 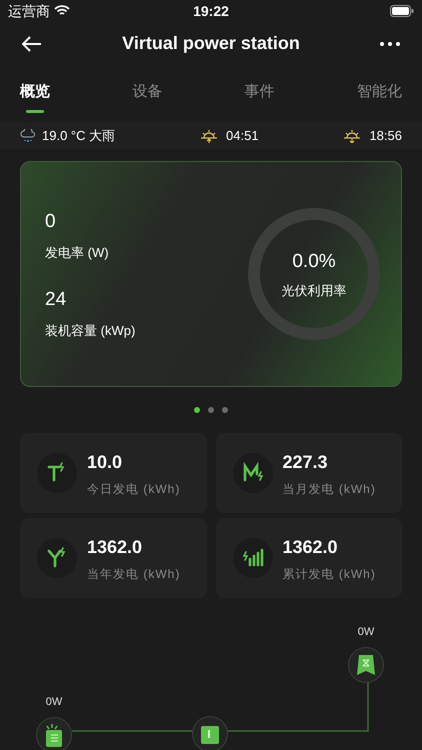 I want to click on metric-value: 0, so click(x=51, y=222).